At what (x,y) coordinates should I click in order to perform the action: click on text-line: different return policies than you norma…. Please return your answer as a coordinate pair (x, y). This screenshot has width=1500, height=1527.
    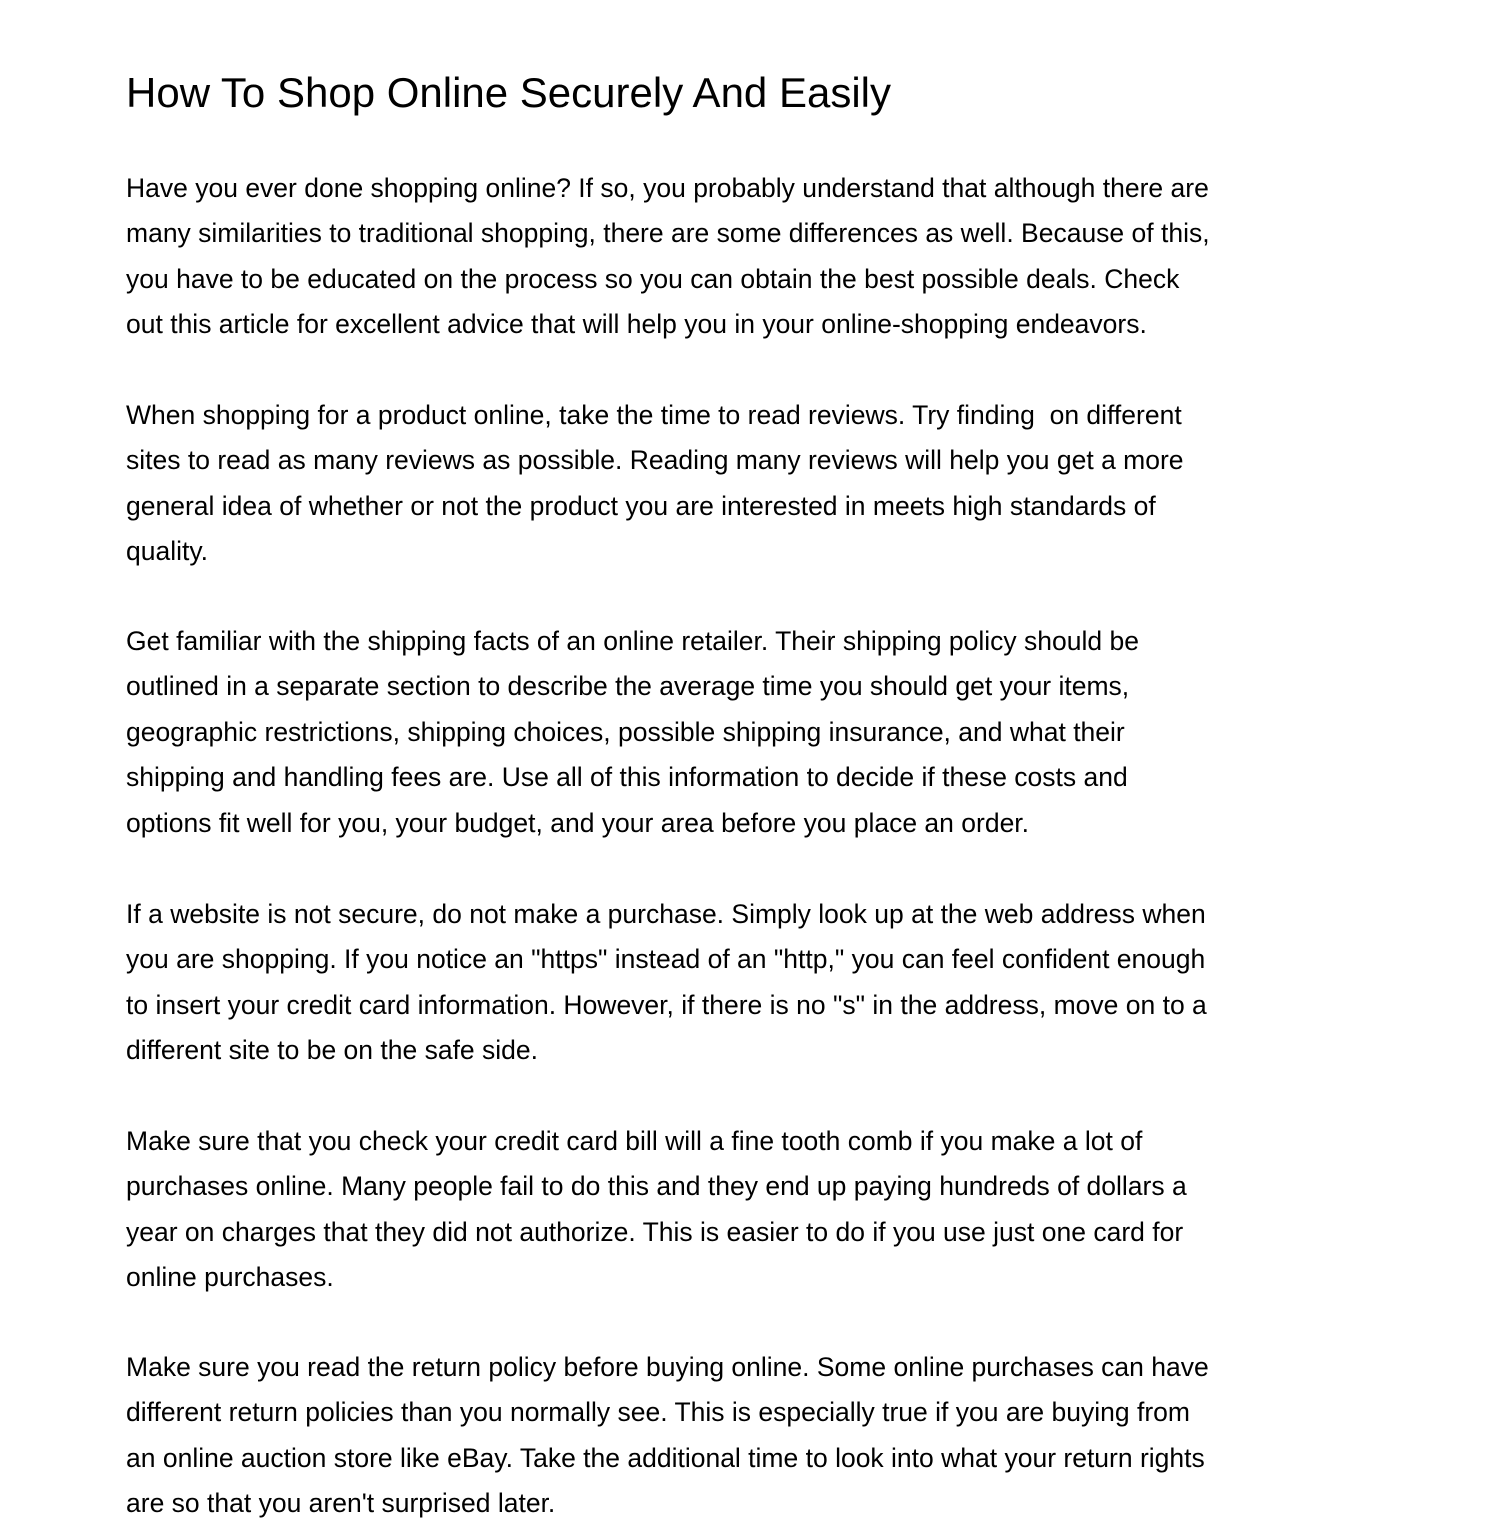
    Looking at the image, I should click on (658, 1412).